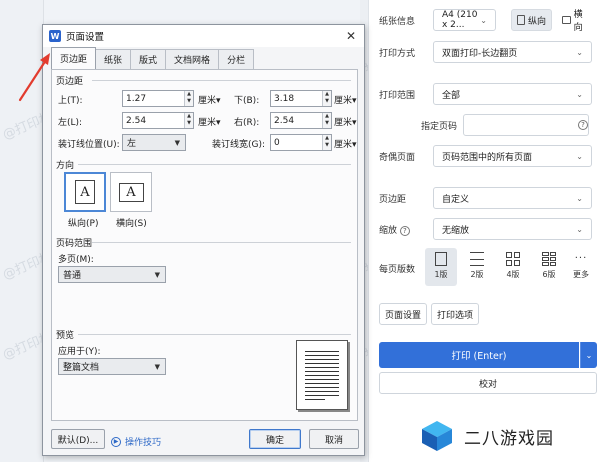 This screenshot has width=600, height=462. Describe the element at coordinates (301, 98) in the screenshot. I see `bottom-margin-input: 3.18 ▲ ▼` at that location.